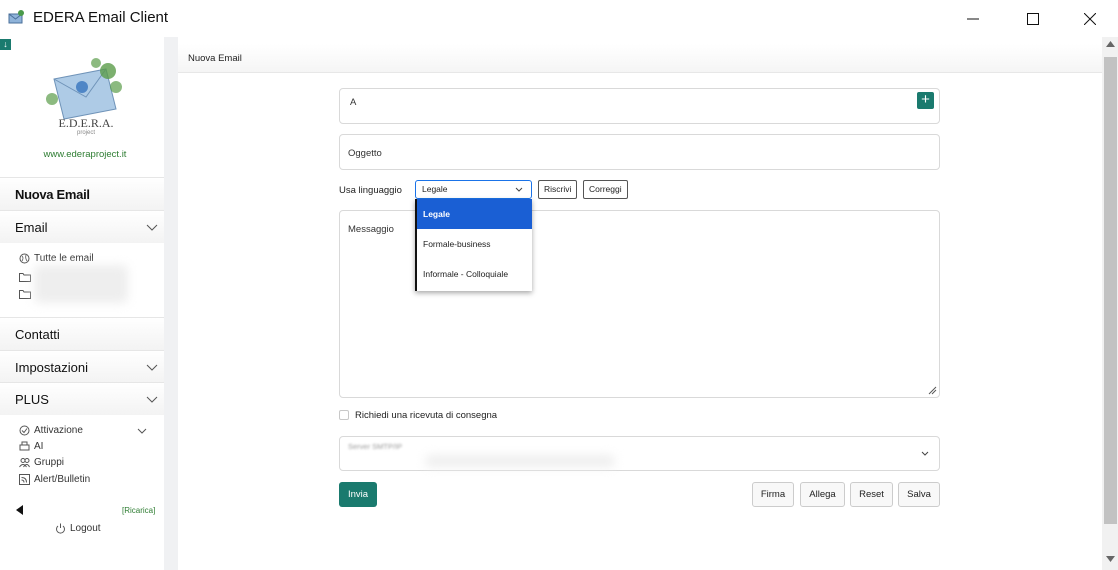  What do you see at coordinates (370, 190) in the screenshot?
I see `language-label: Usa linguaggio` at bounding box center [370, 190].